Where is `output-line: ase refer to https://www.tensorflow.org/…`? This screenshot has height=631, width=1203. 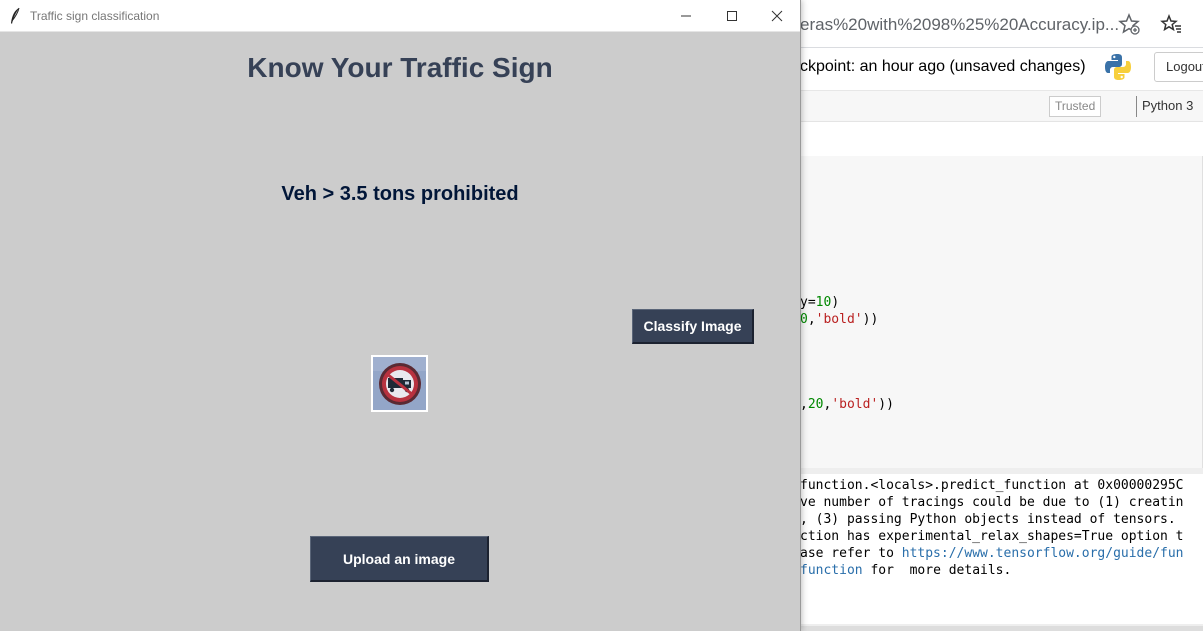 output-line: ase refer to https://www.tensorflow.org/… is located at coordinates (992, 553).